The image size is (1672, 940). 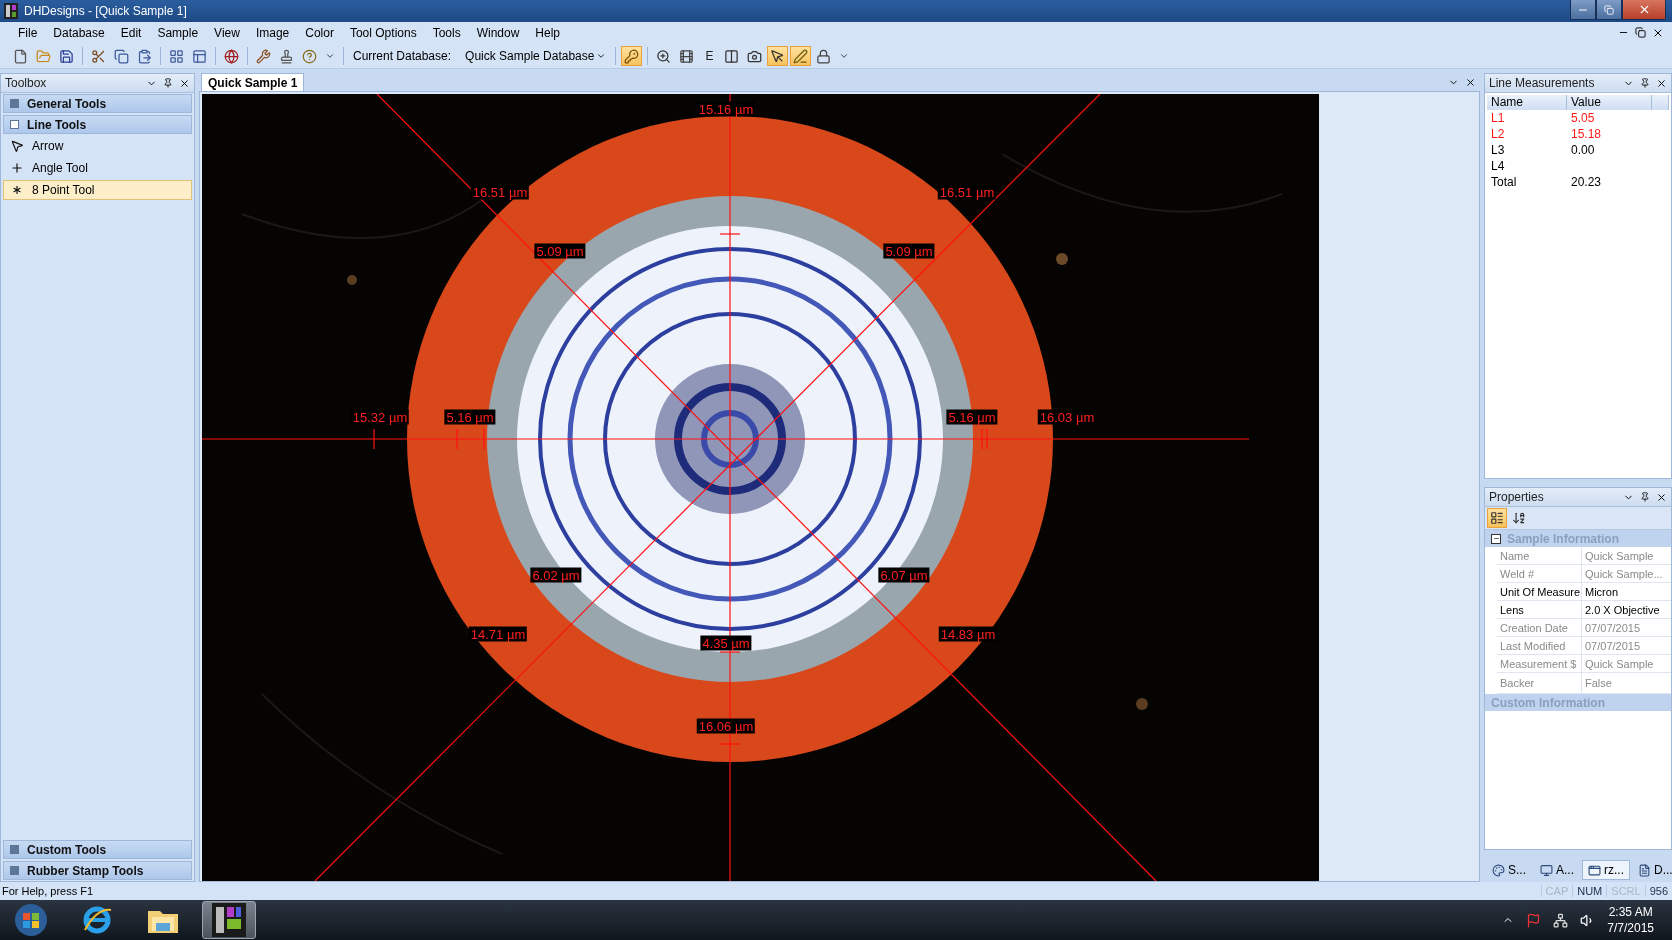 What do you see at coordinates (79, 33) in the screenshot?
I see `menu-item: Database` at bounding box center [79, 33].